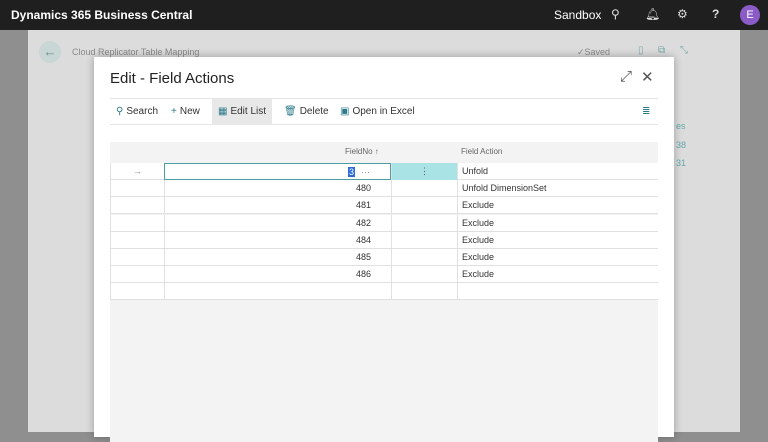 This screenshot has height=442, width=768. What do you see at coordinates (578, 15) in the screenshot?
I see `environment-label: Sandbox` at bounding box center [578, 15].